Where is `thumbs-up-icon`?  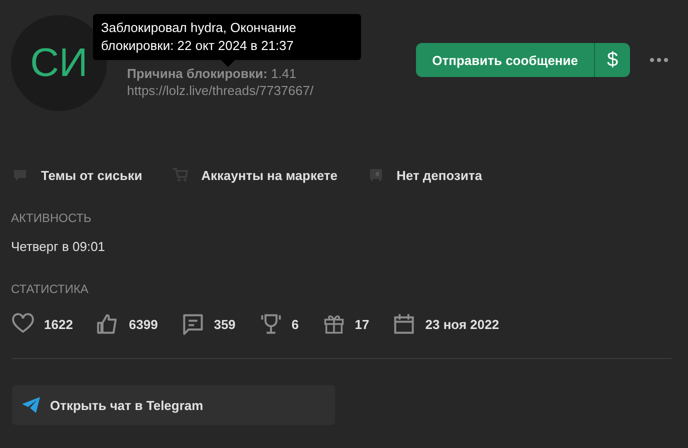
thumbs-up-icon is located at coordinates (107, 324).